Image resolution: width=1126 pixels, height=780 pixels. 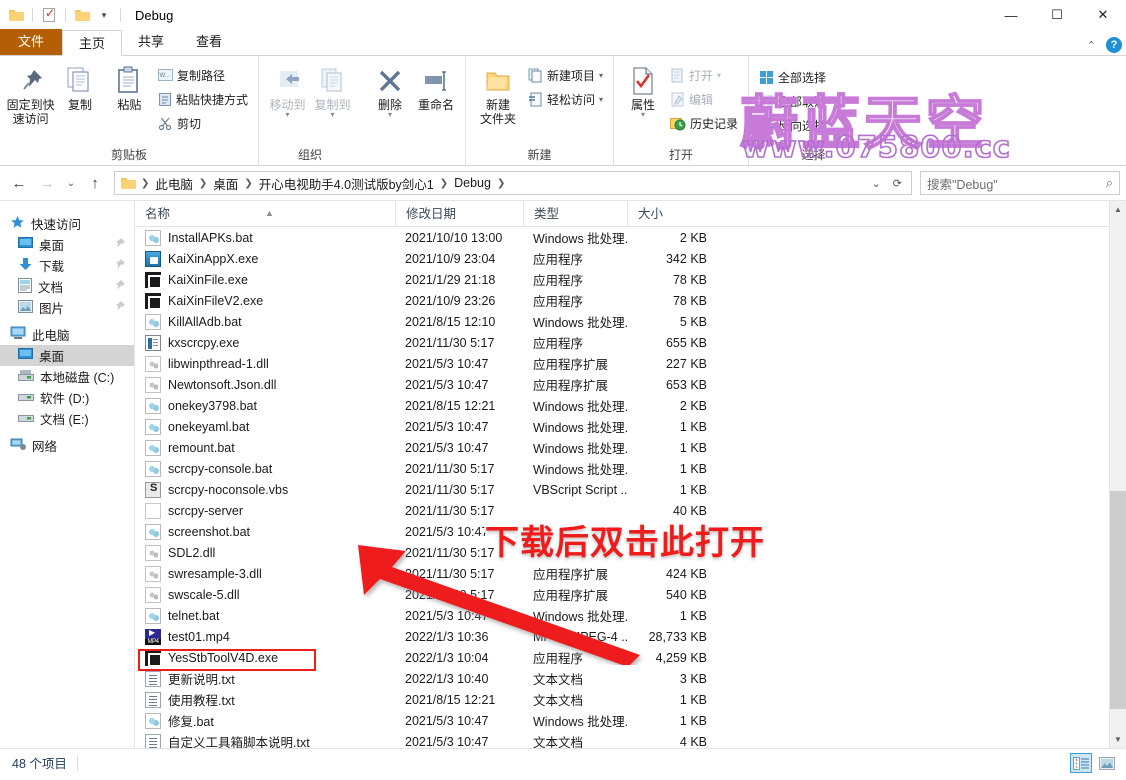 I want to click on up-arrow-icon: ↑, so click(x=95, y=183).